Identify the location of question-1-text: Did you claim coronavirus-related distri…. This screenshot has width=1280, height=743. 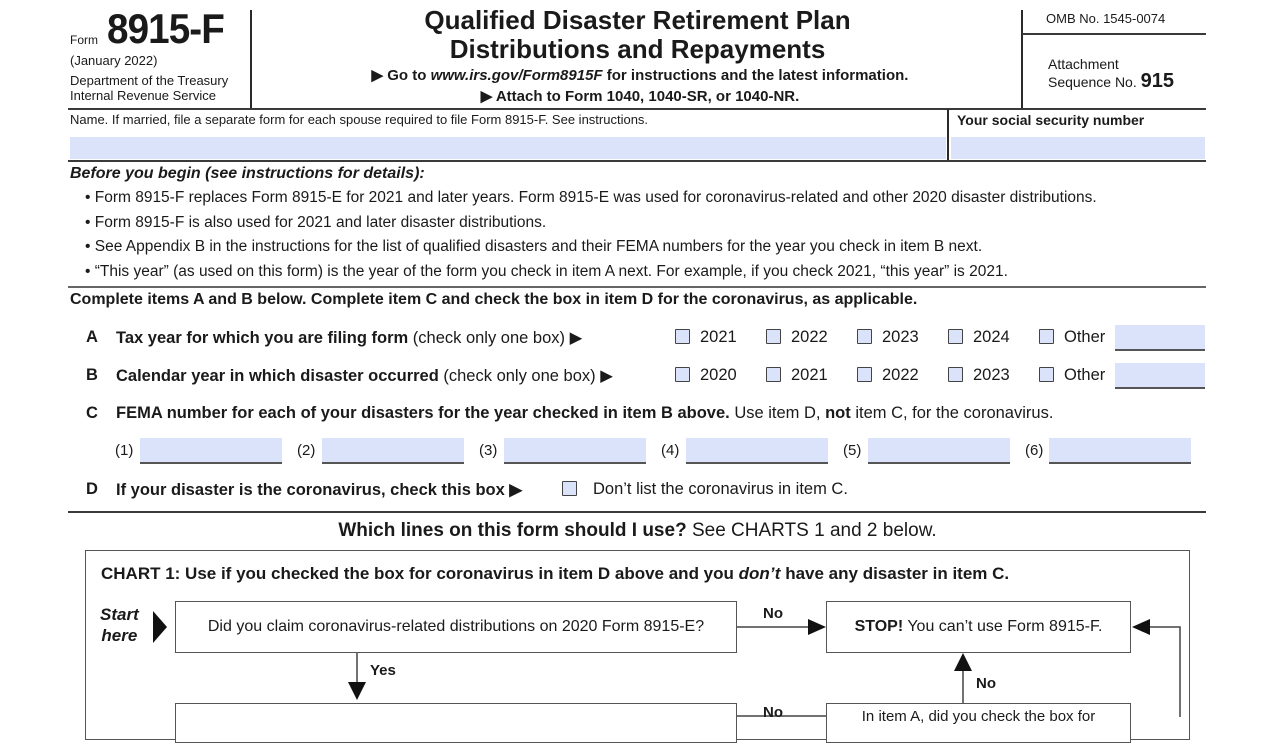
(456, 626).